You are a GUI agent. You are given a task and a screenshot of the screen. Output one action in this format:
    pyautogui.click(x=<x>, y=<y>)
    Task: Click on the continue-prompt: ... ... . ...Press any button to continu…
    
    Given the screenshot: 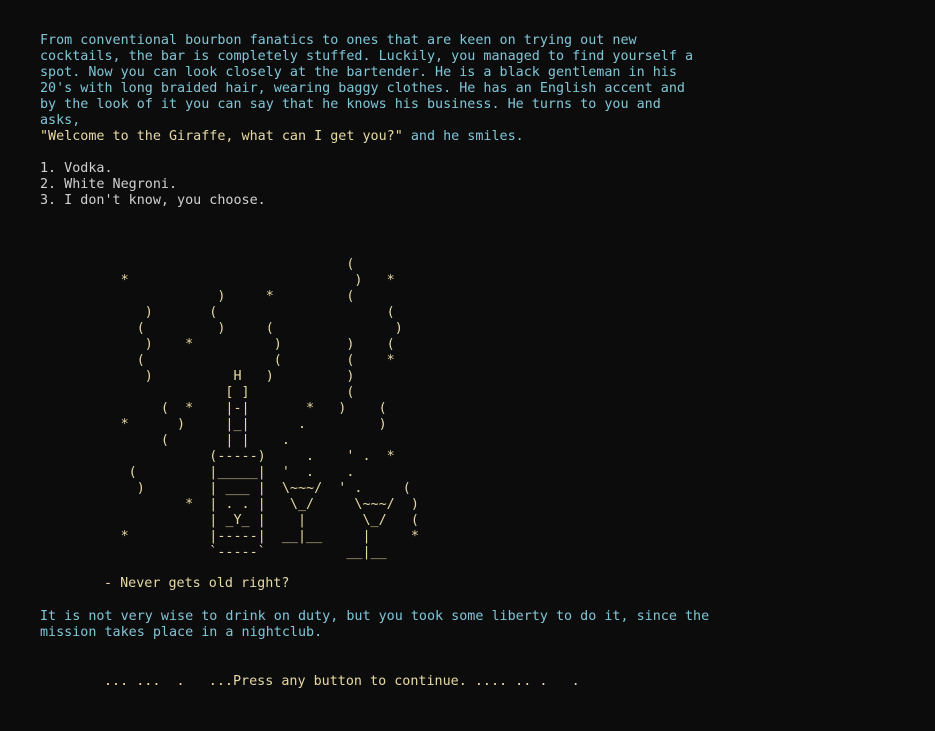 What is the action you would take?
    pyautogui.click(x=342, y=682)
    